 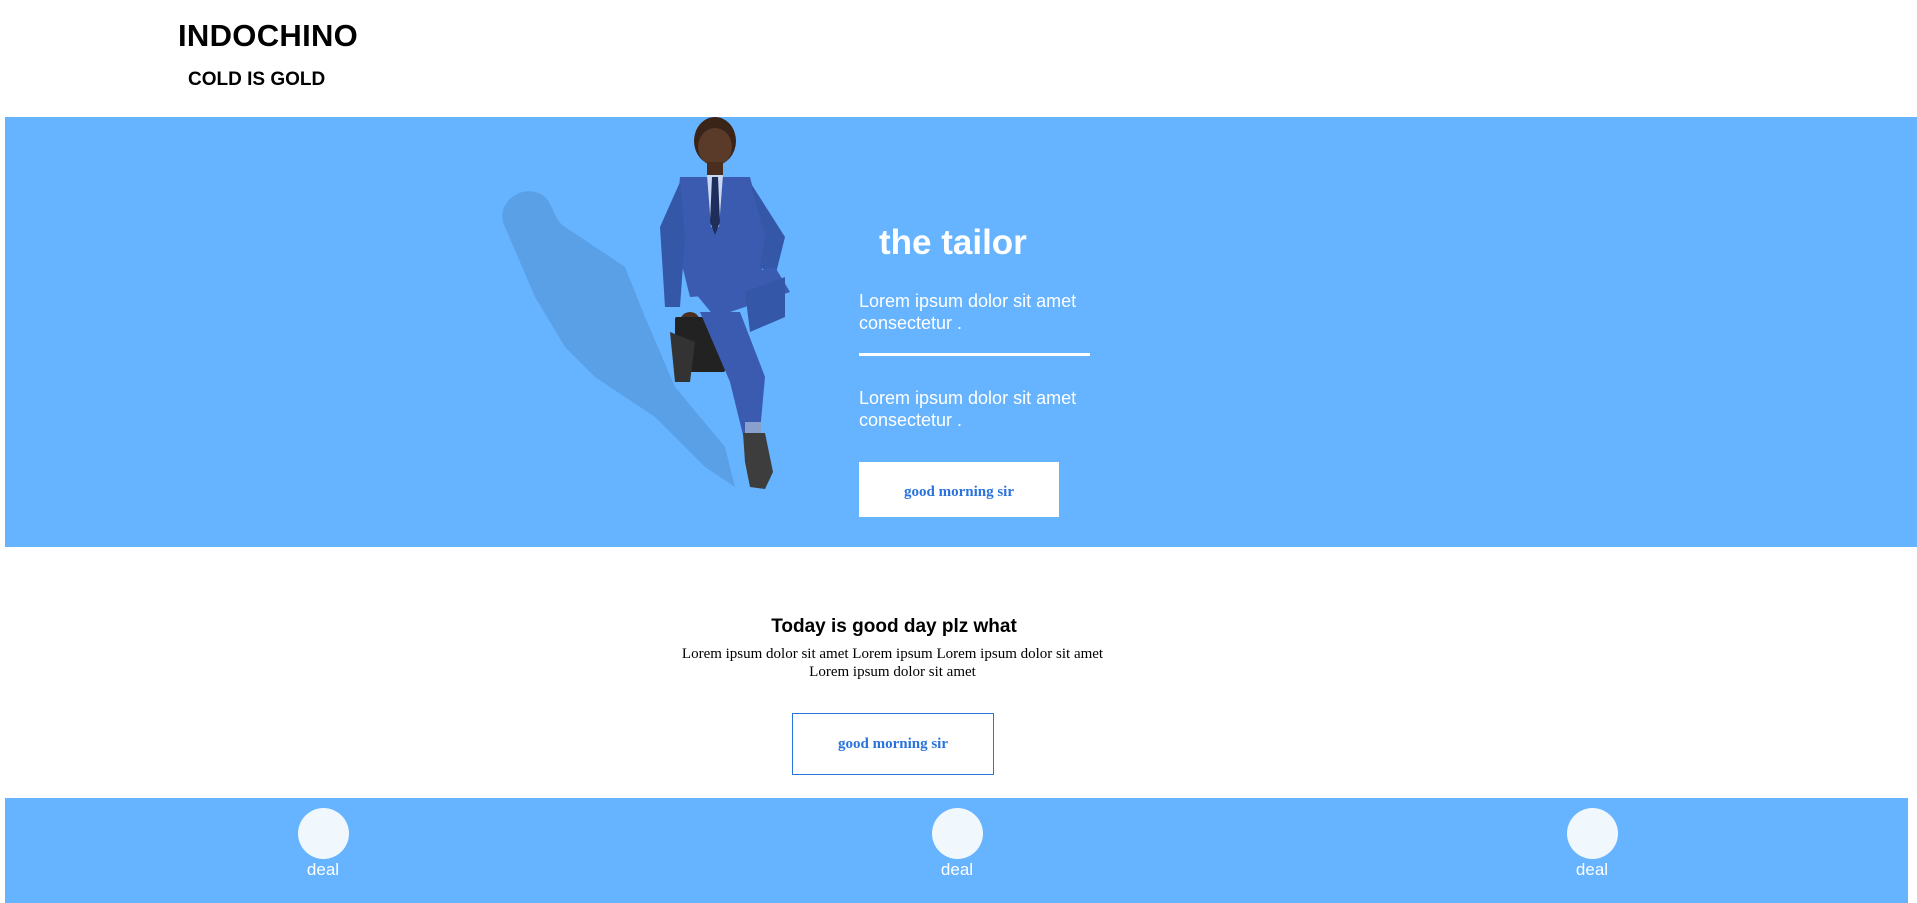 I want to click on deal-item-1: deal, so click(x=323, y=844).